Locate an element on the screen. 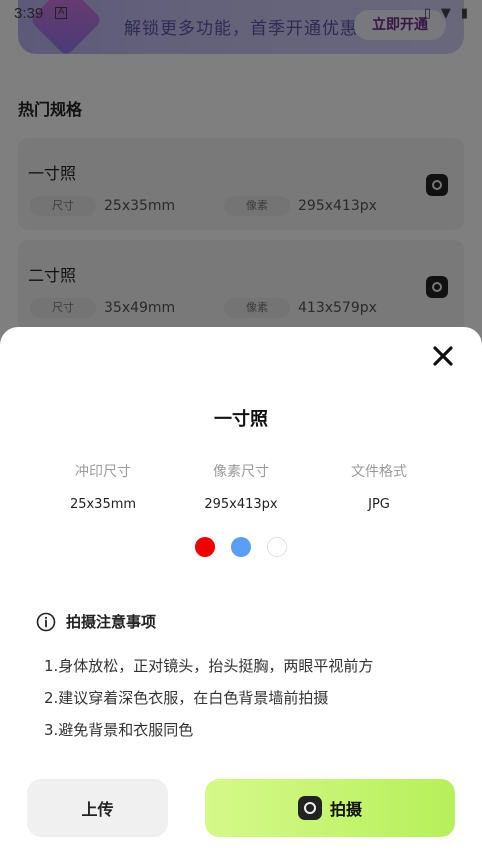 The image size is (482, 858). color-blue is located at coordinates (241, 547).